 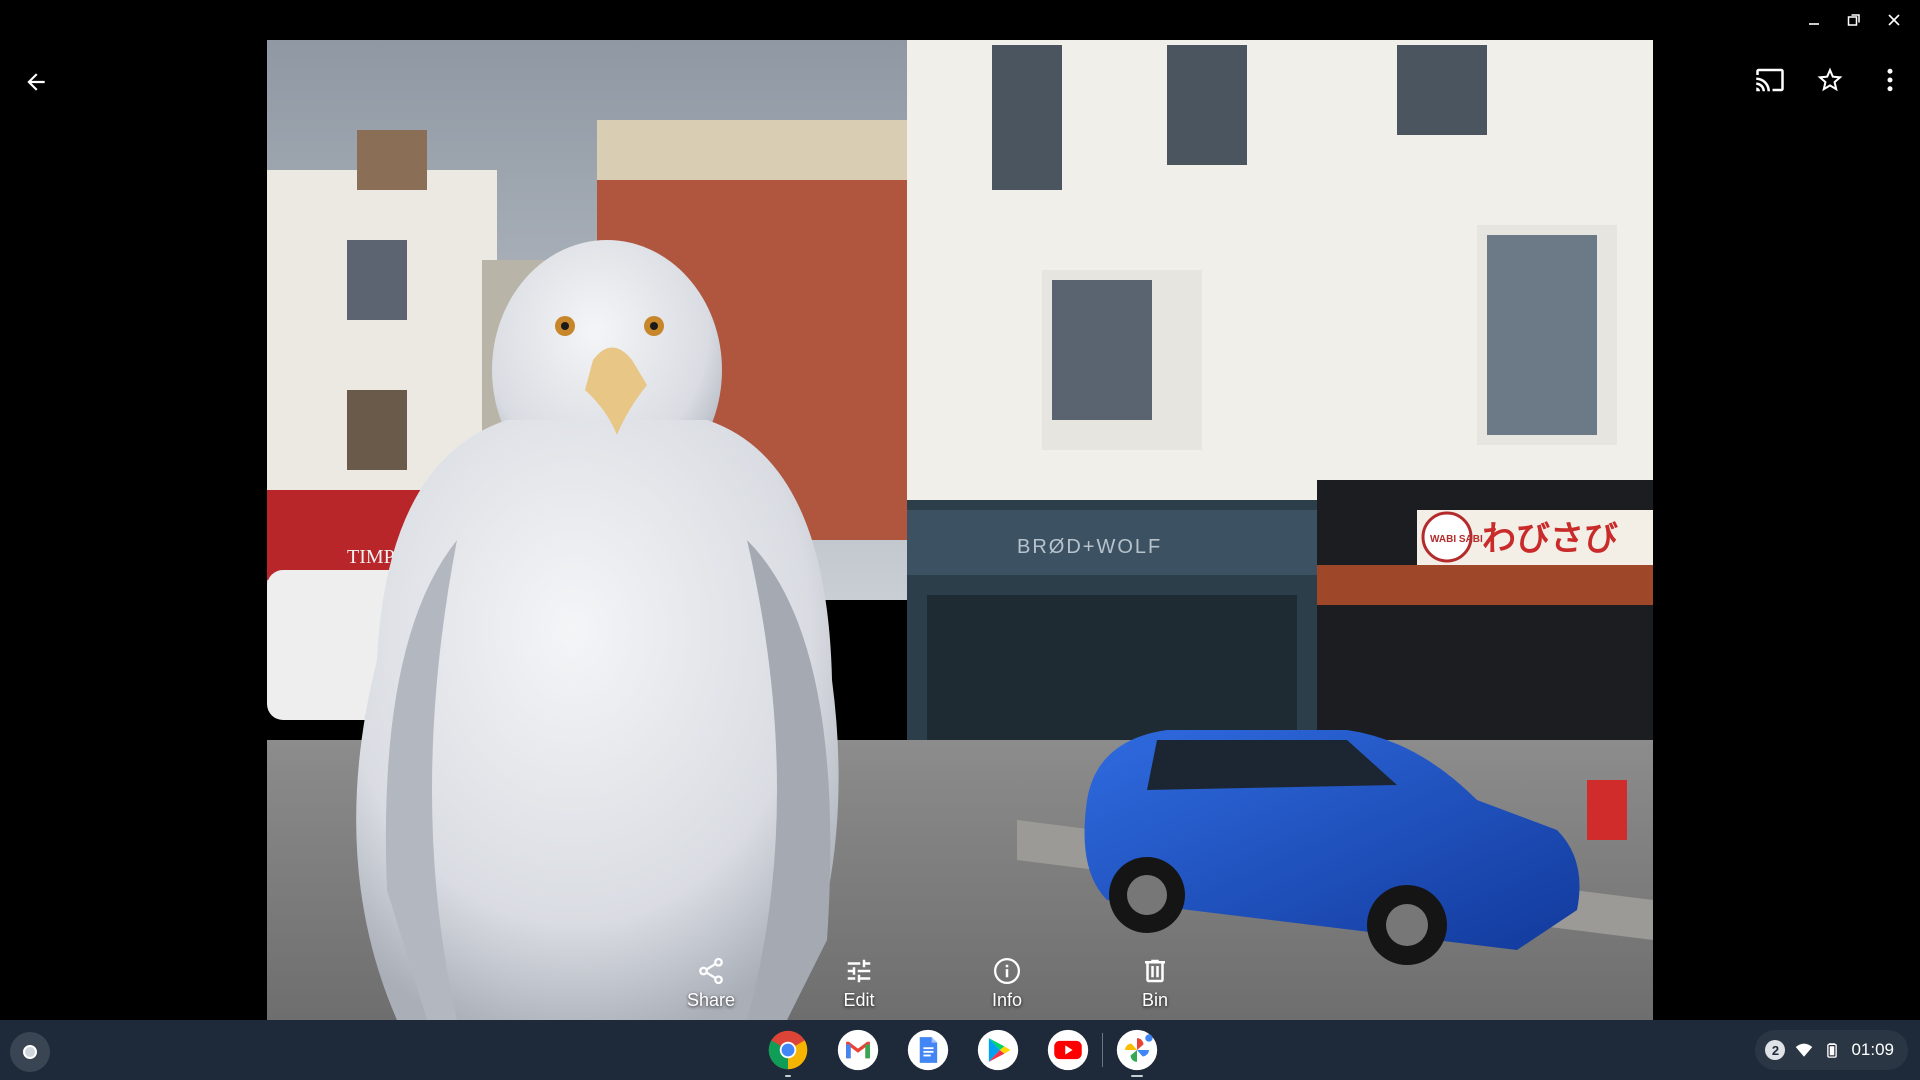 I want to click on more-options-button, so click(x=1890, y=80).